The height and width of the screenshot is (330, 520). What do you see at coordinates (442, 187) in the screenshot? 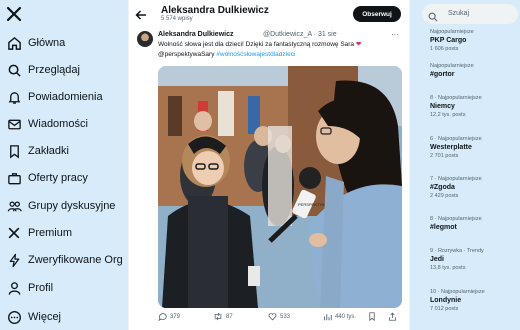
I see `trend-name: #Zgoda` at bounding box center [442, 187].